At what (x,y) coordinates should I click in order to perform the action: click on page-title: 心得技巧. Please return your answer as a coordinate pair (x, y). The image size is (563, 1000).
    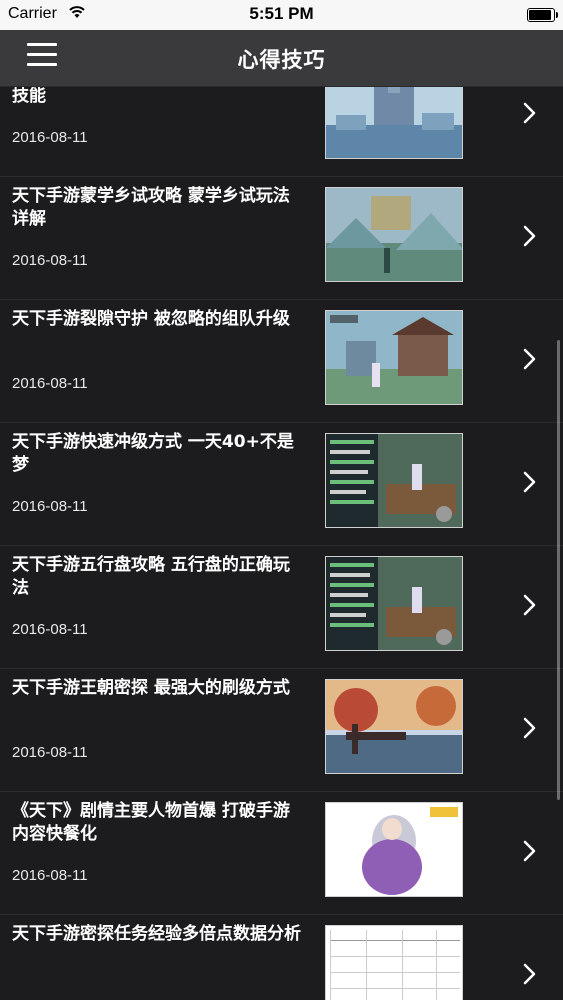
    Looking at the image, I should click on (281, 60).